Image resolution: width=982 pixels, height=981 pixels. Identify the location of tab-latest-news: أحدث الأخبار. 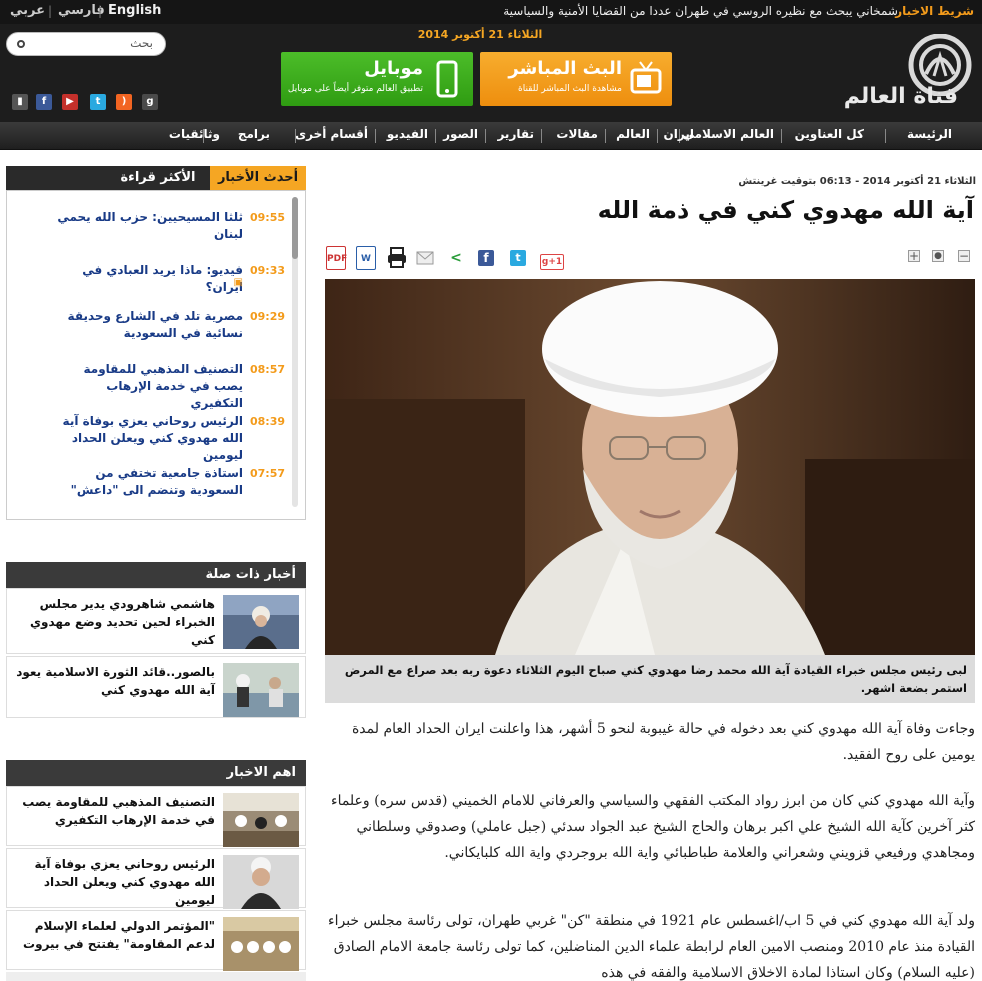
(258, 178).